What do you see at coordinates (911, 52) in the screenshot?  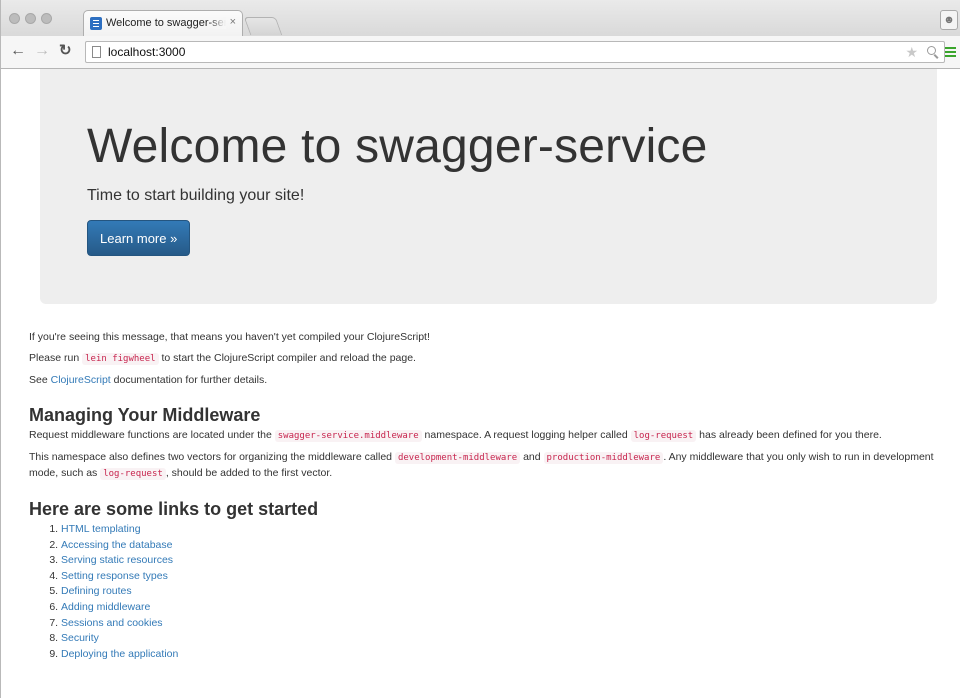 I see `bookmark-star-icon: ★` at bounding box center [911, 52].